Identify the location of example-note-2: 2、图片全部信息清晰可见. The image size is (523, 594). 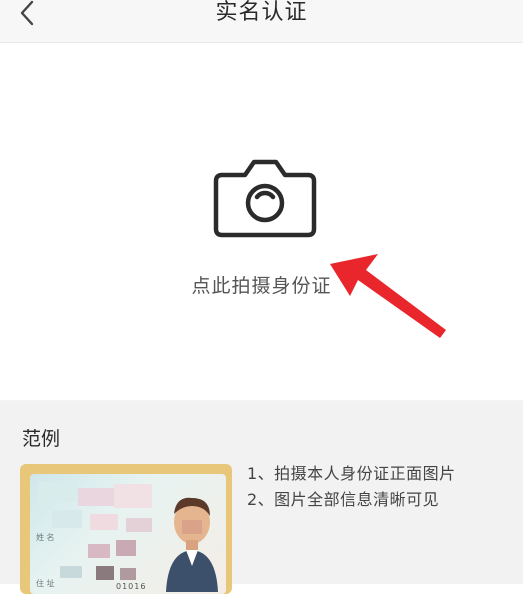
(343, 499).